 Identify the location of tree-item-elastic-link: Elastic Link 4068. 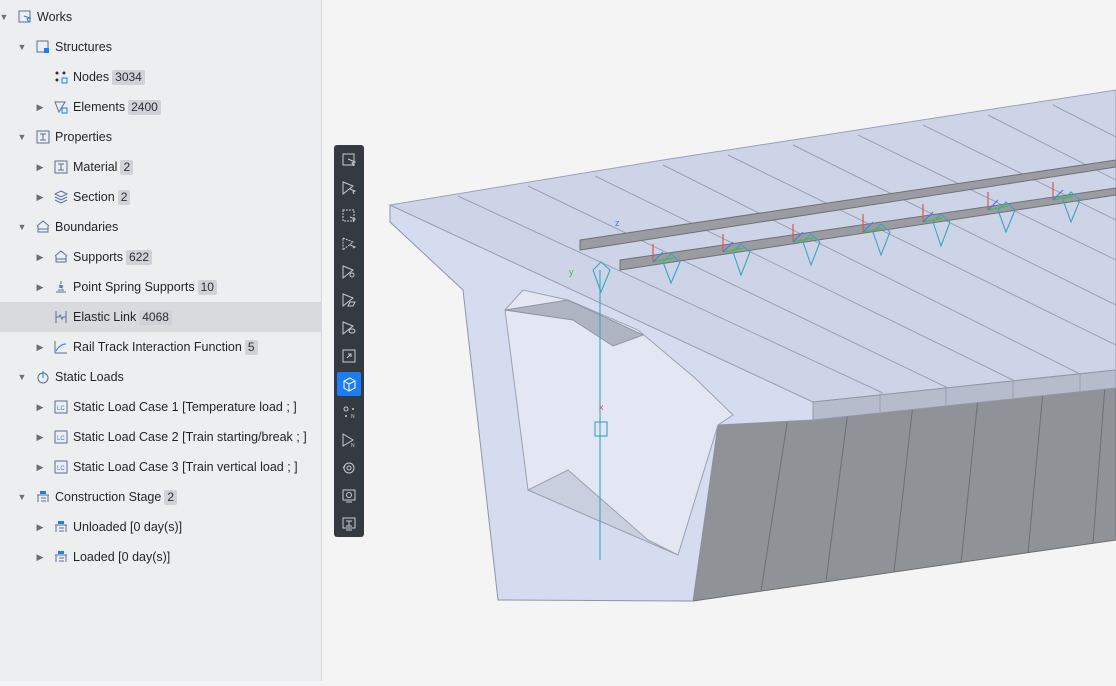
(161, 317).